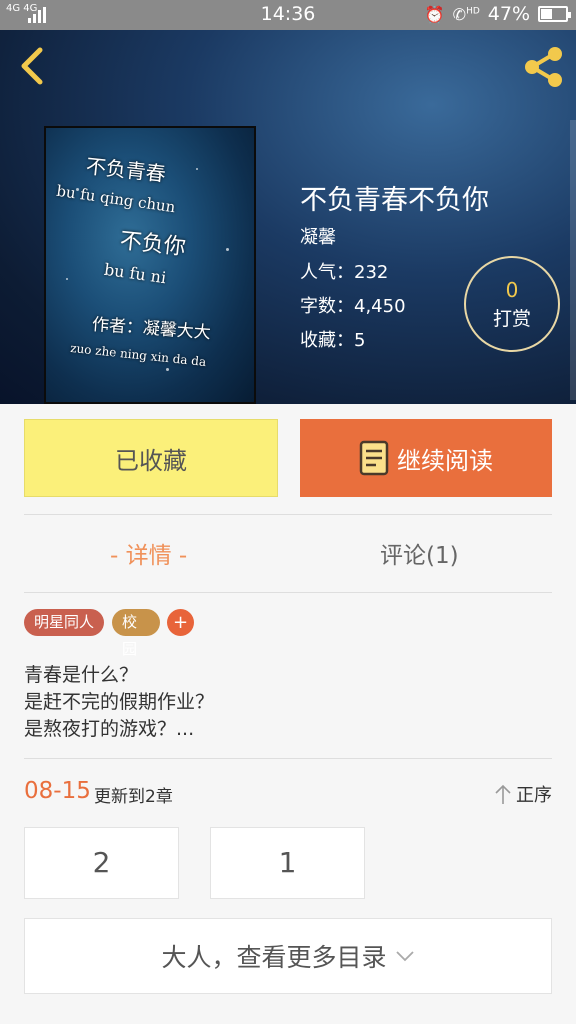  I want to click on share-button, so click(543, 67).